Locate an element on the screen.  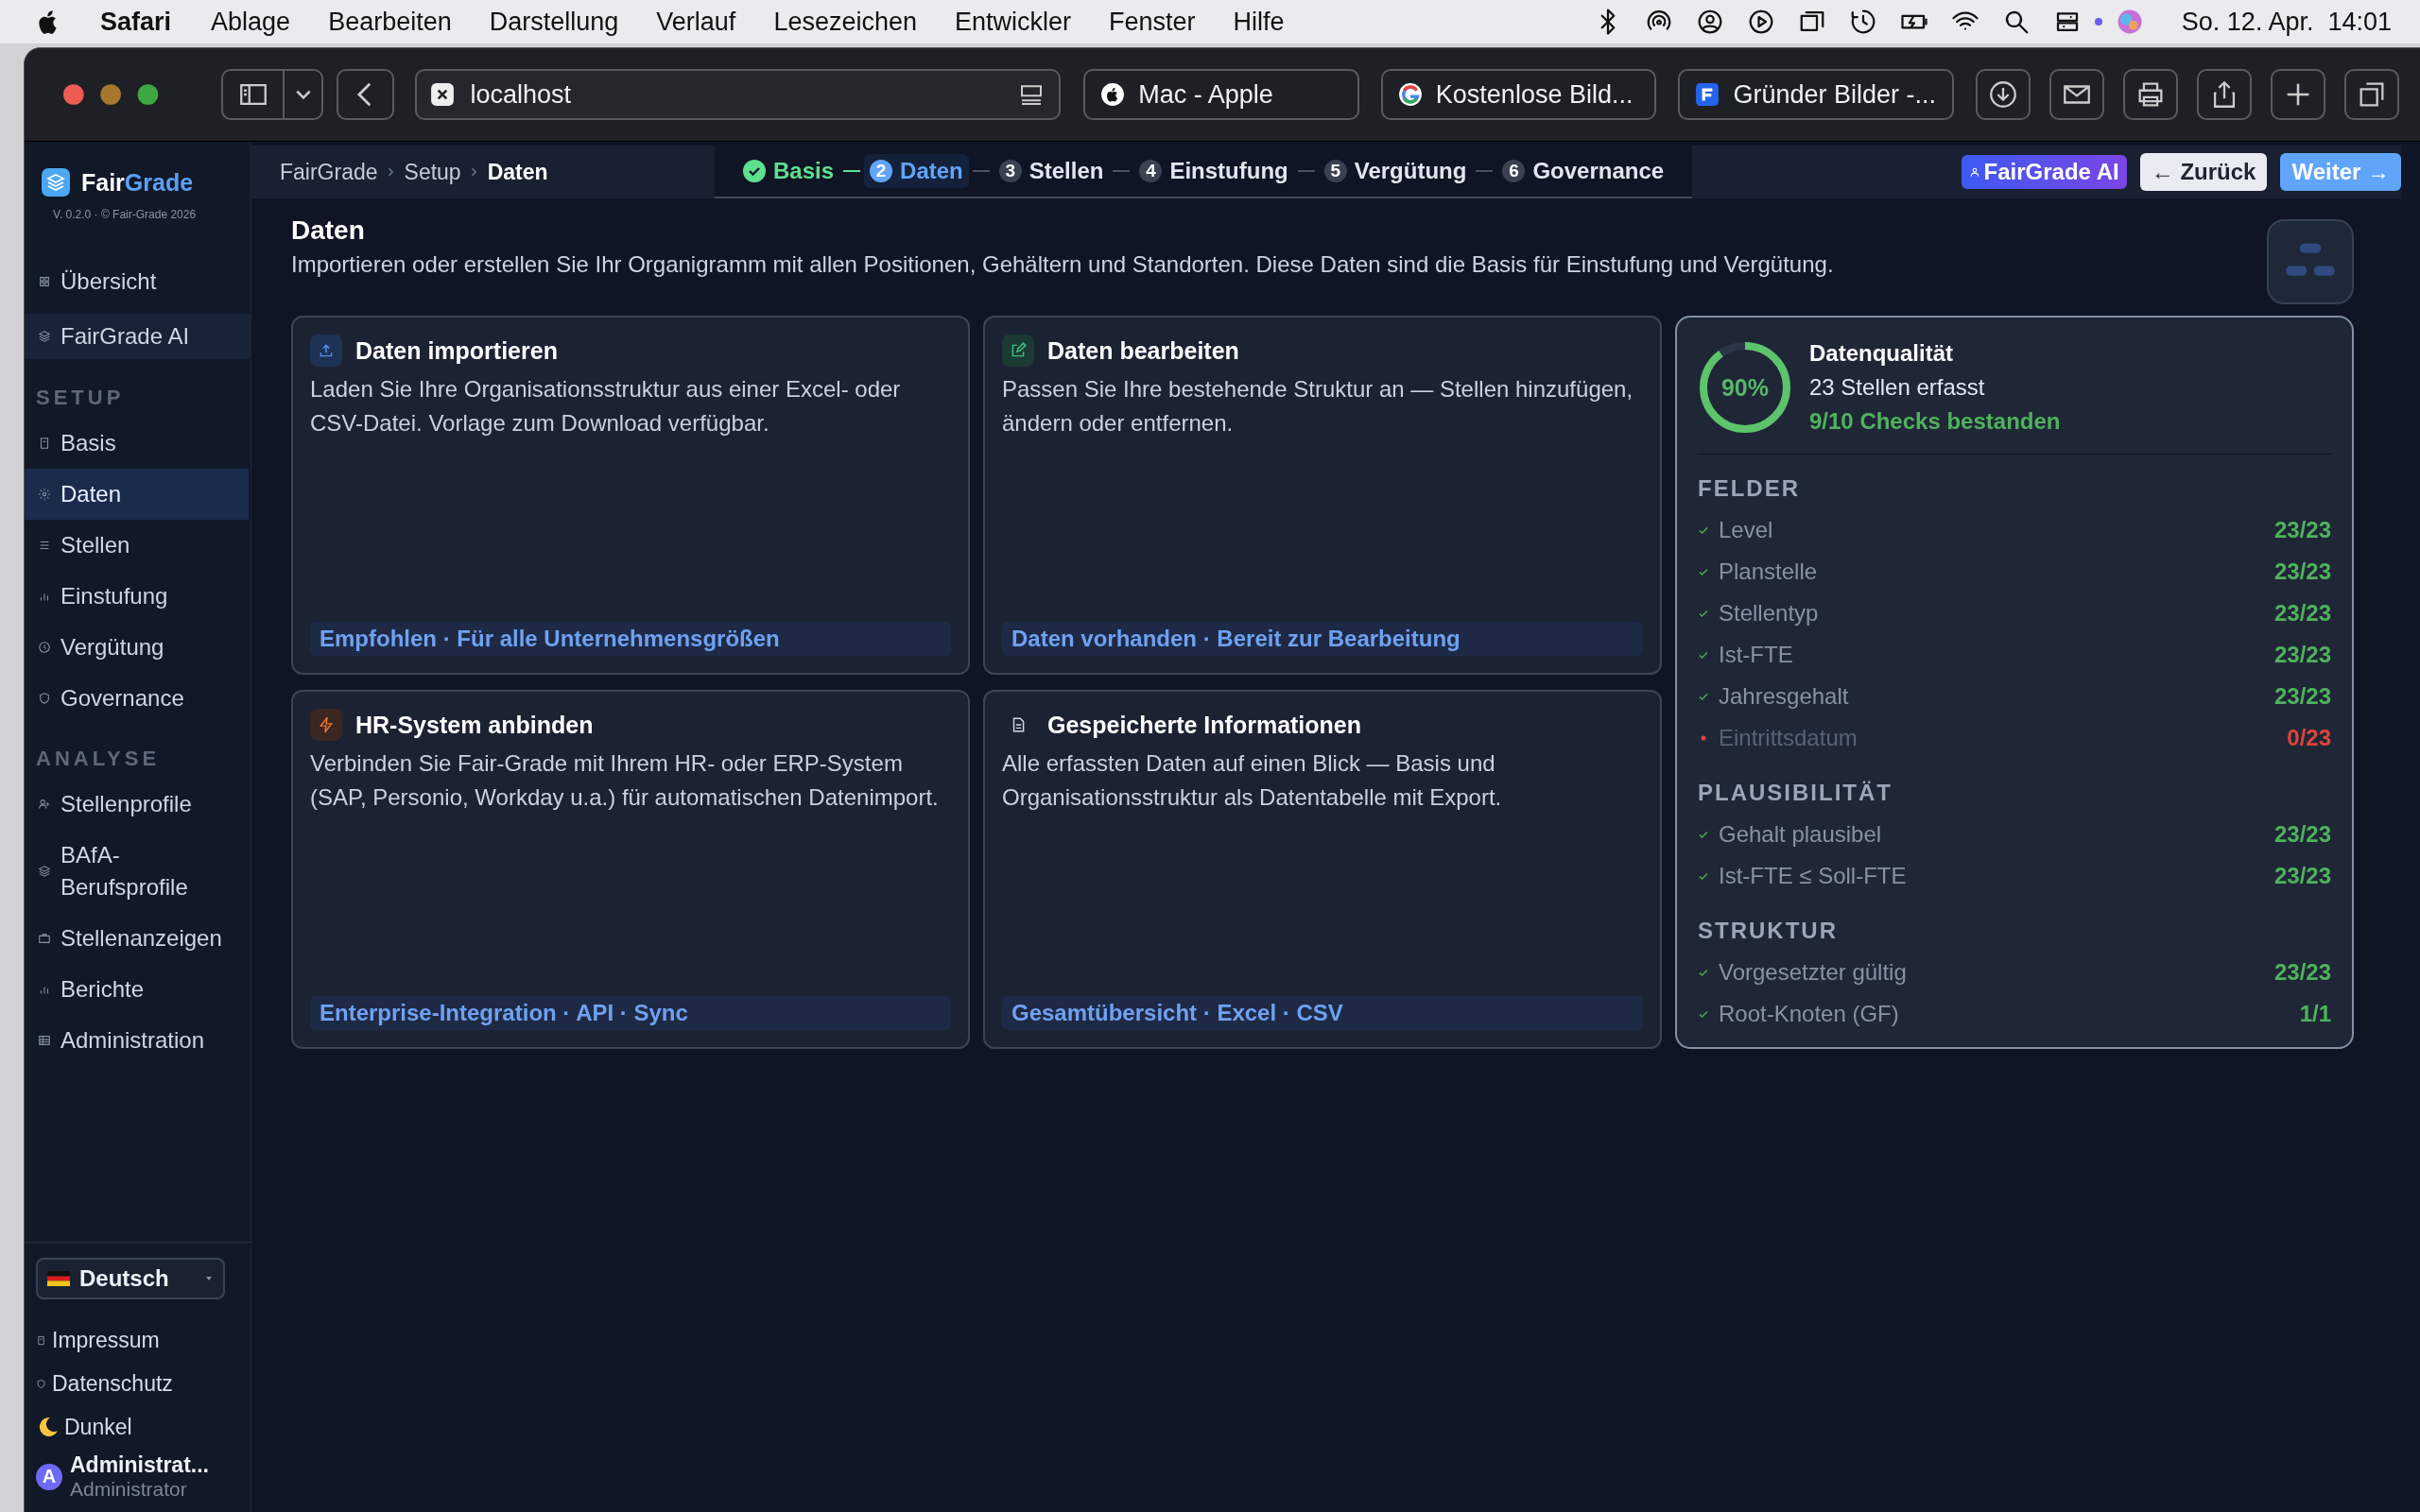
download-icon is located at coordinates (2003, 94).